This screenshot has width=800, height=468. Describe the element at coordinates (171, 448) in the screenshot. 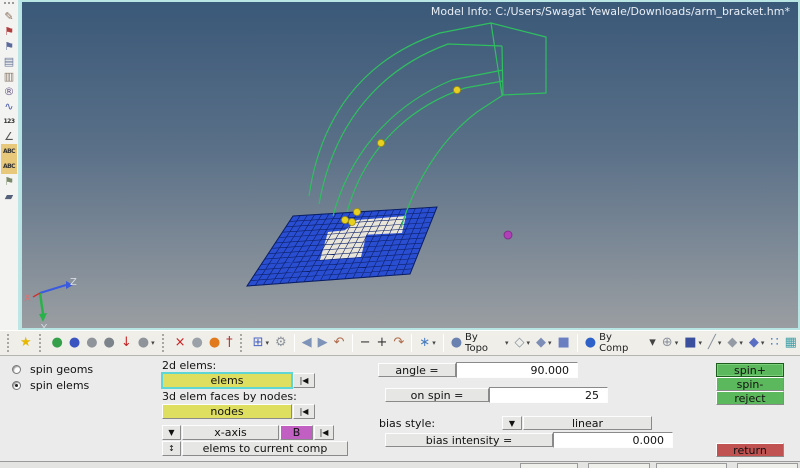

I see `comp-toggle-button: ↕` at that location.